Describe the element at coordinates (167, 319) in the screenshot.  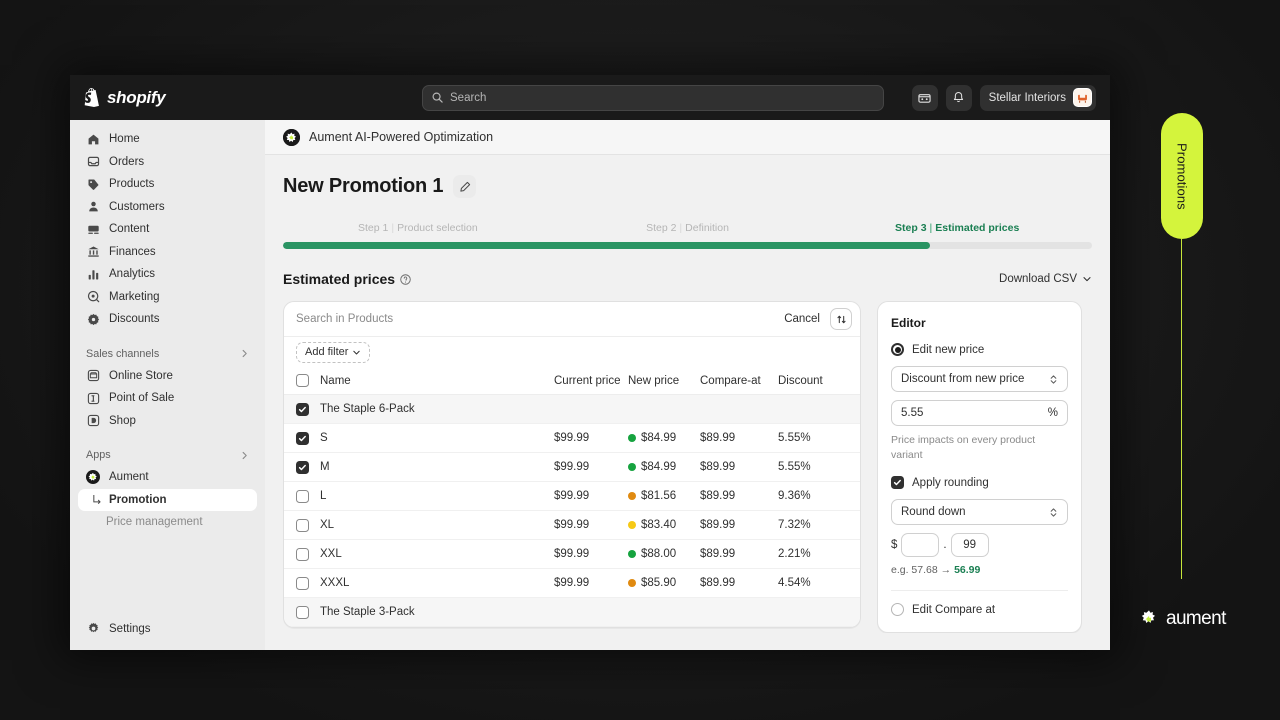
I see `sidebar-item-discounts: Discounts` at that location.